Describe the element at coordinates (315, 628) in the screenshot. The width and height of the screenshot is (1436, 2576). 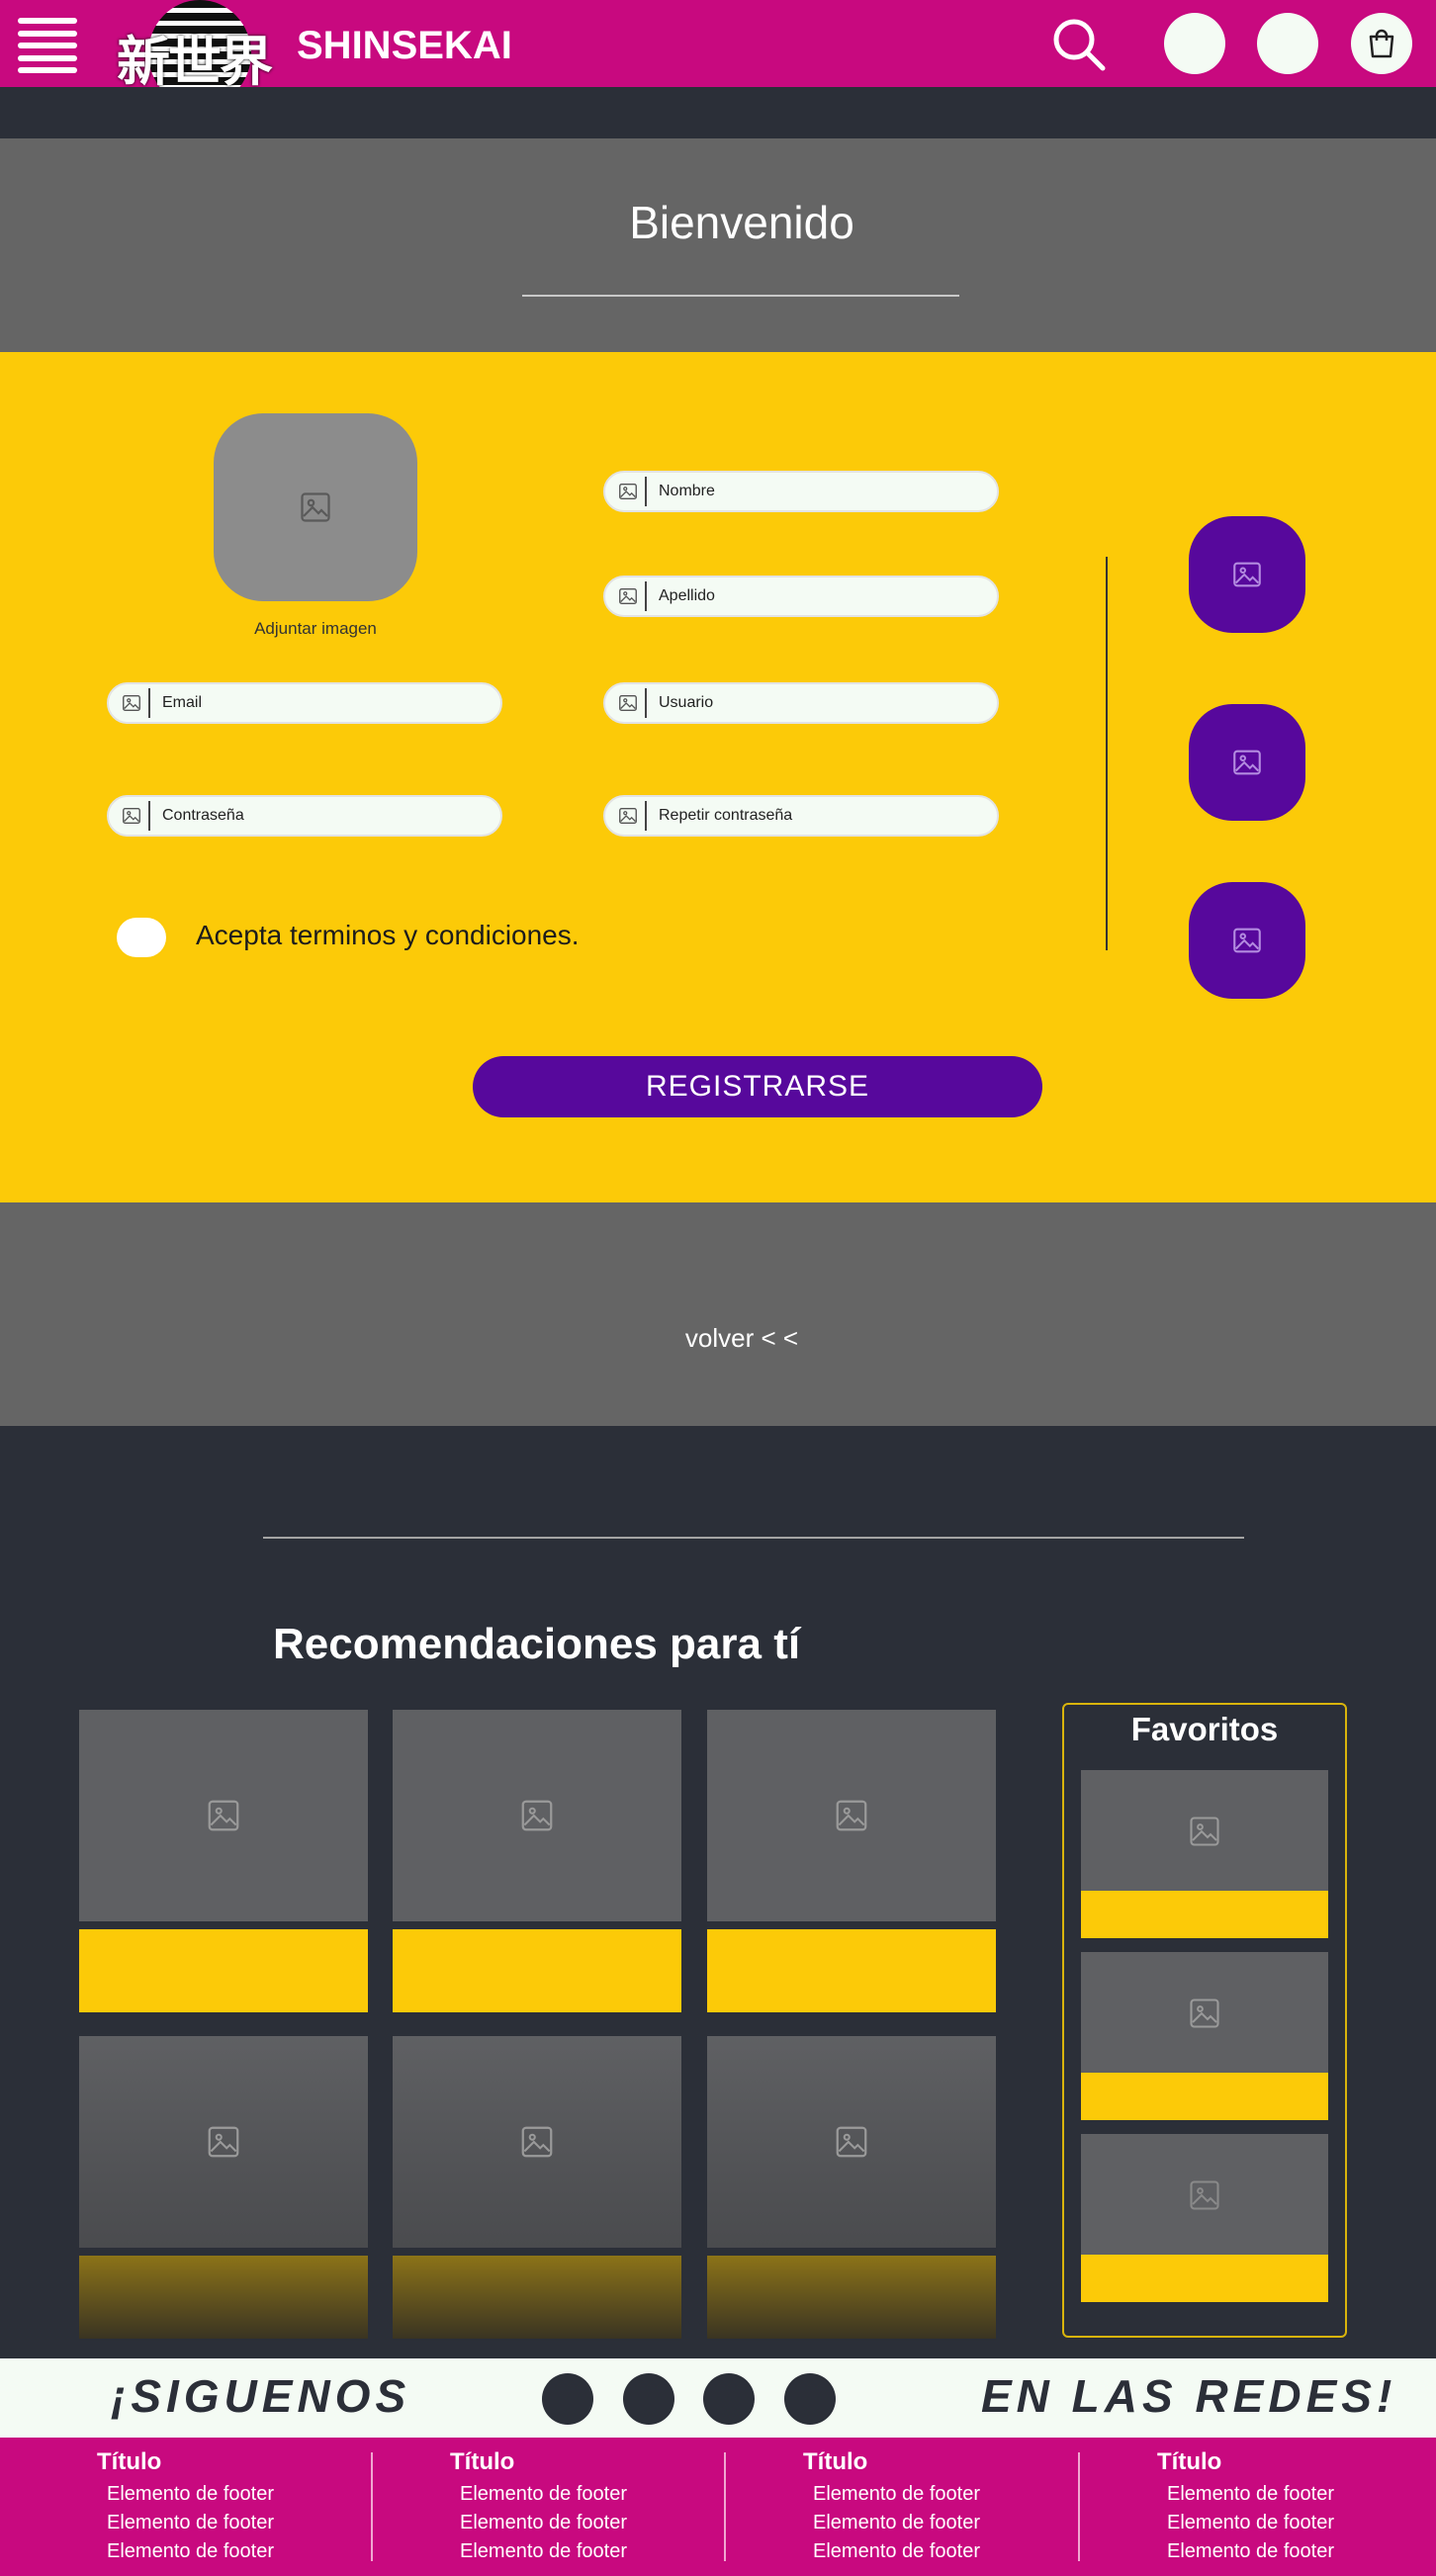
I see `attach-image-label: Adjuntar imagen` at that location.